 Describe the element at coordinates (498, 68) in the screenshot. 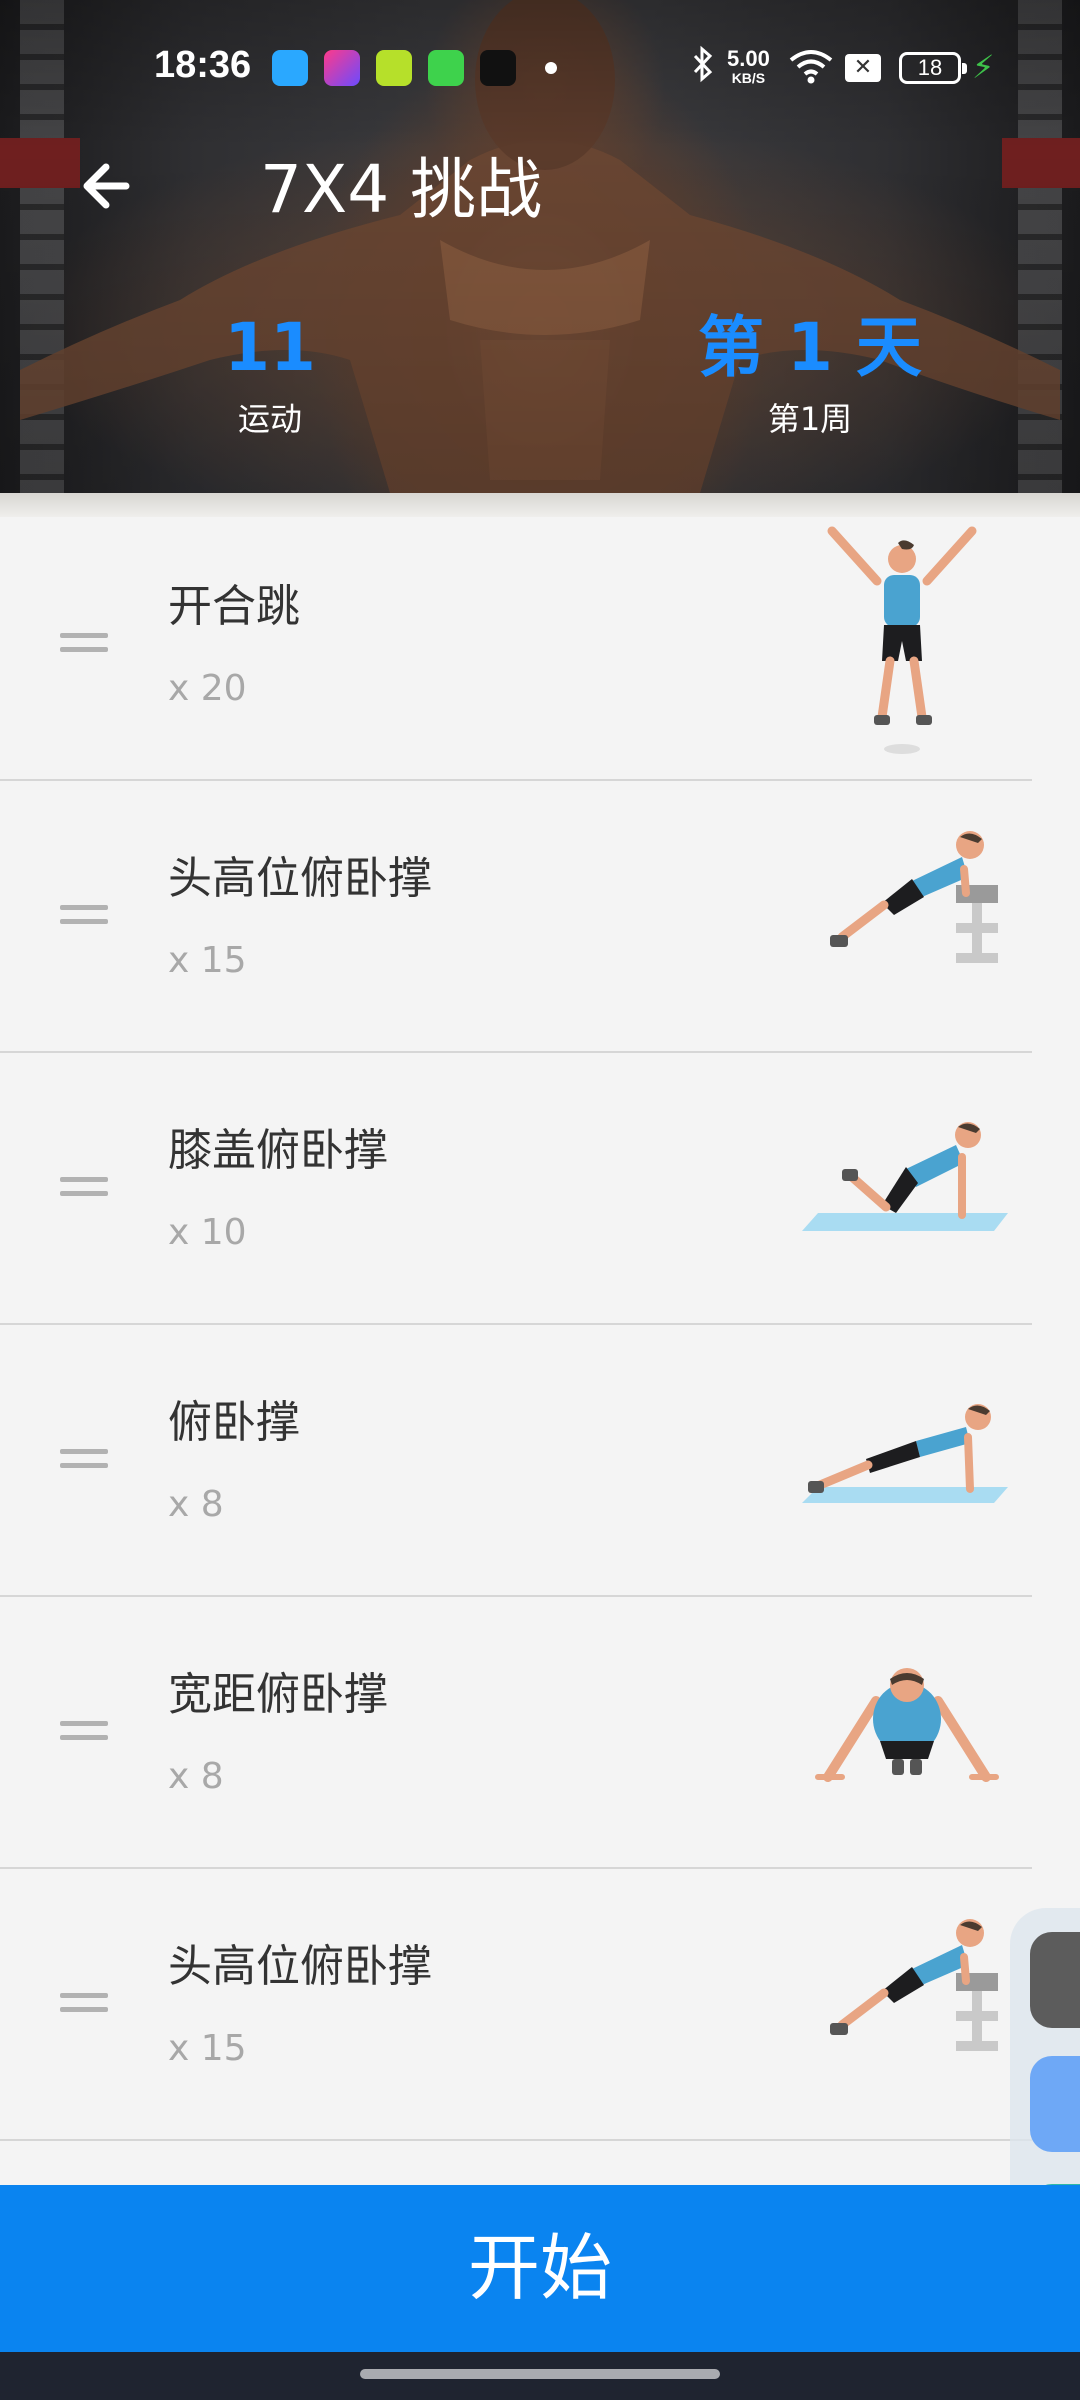

I see `tiktok-app-icon` at that location.